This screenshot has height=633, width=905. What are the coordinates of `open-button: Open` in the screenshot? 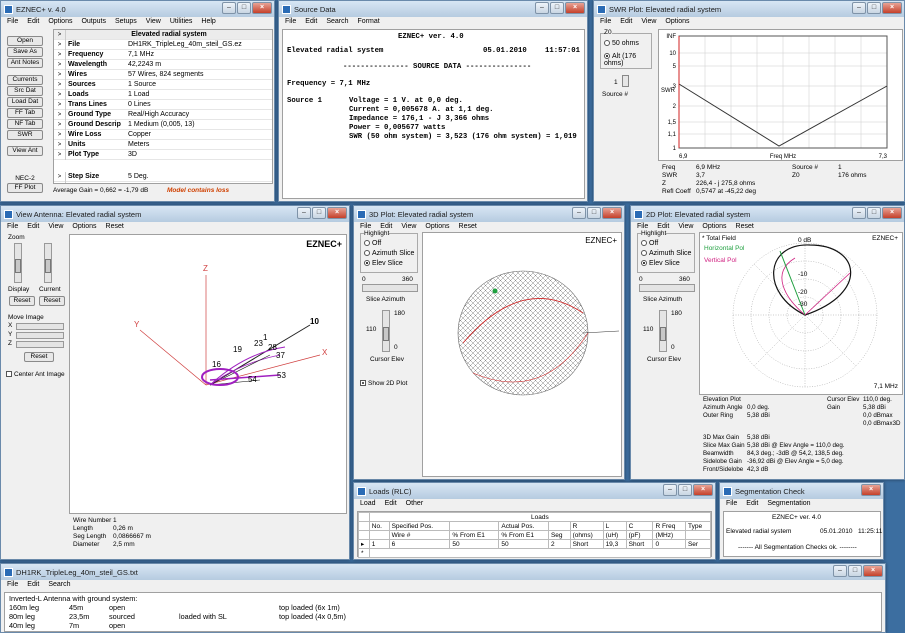 It's located at (25, 41).